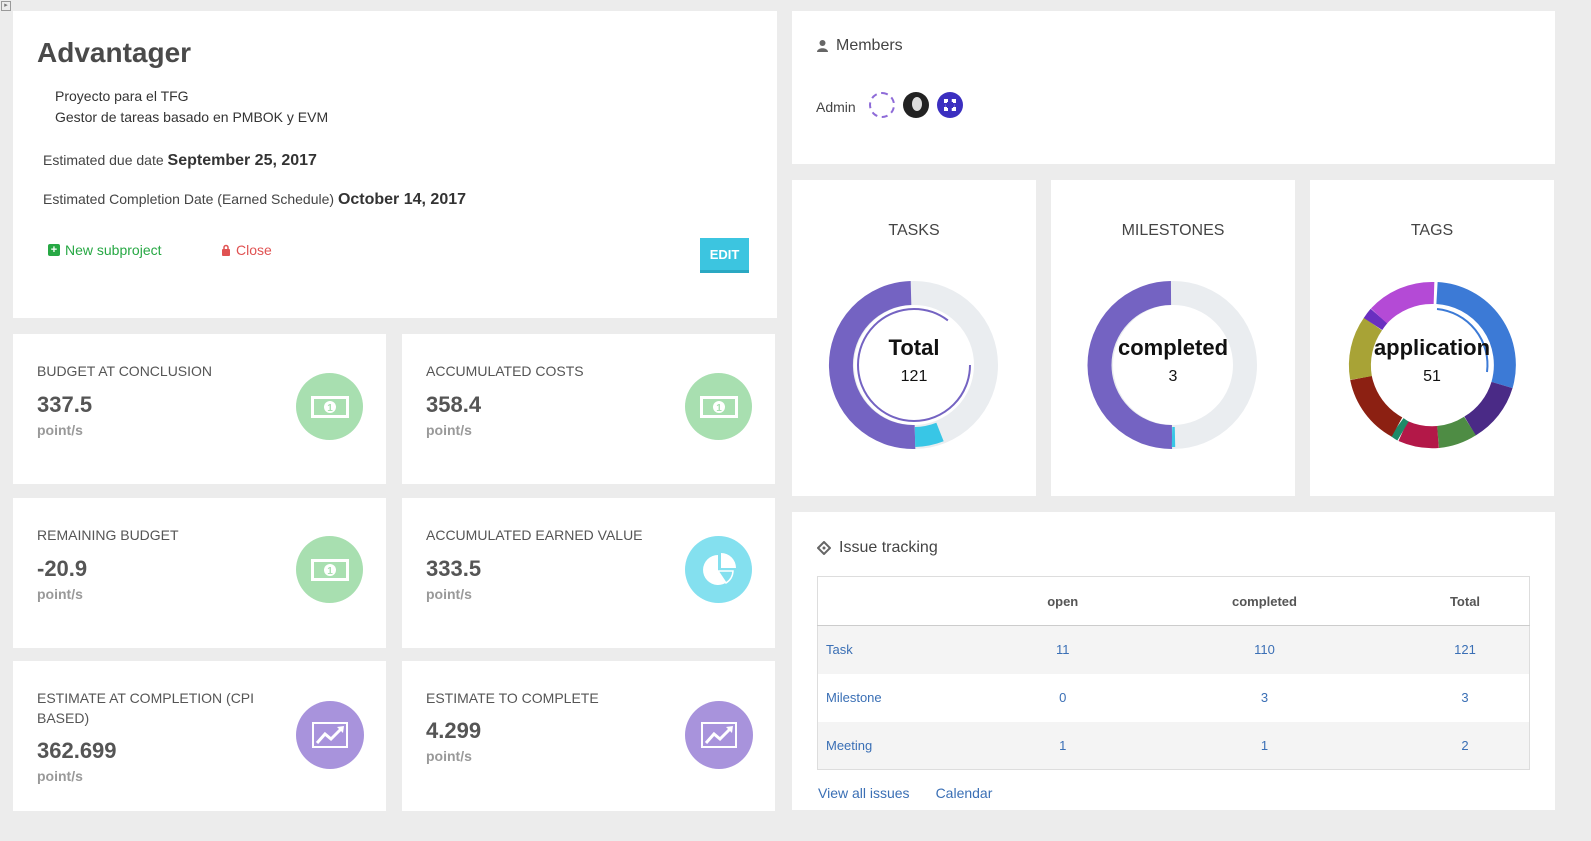 This screenshot has height=841, width=1591. Describe the element at coordinates (914, 230) in the screenshot. I see `tasks-chart-title: TASKS` at that location.